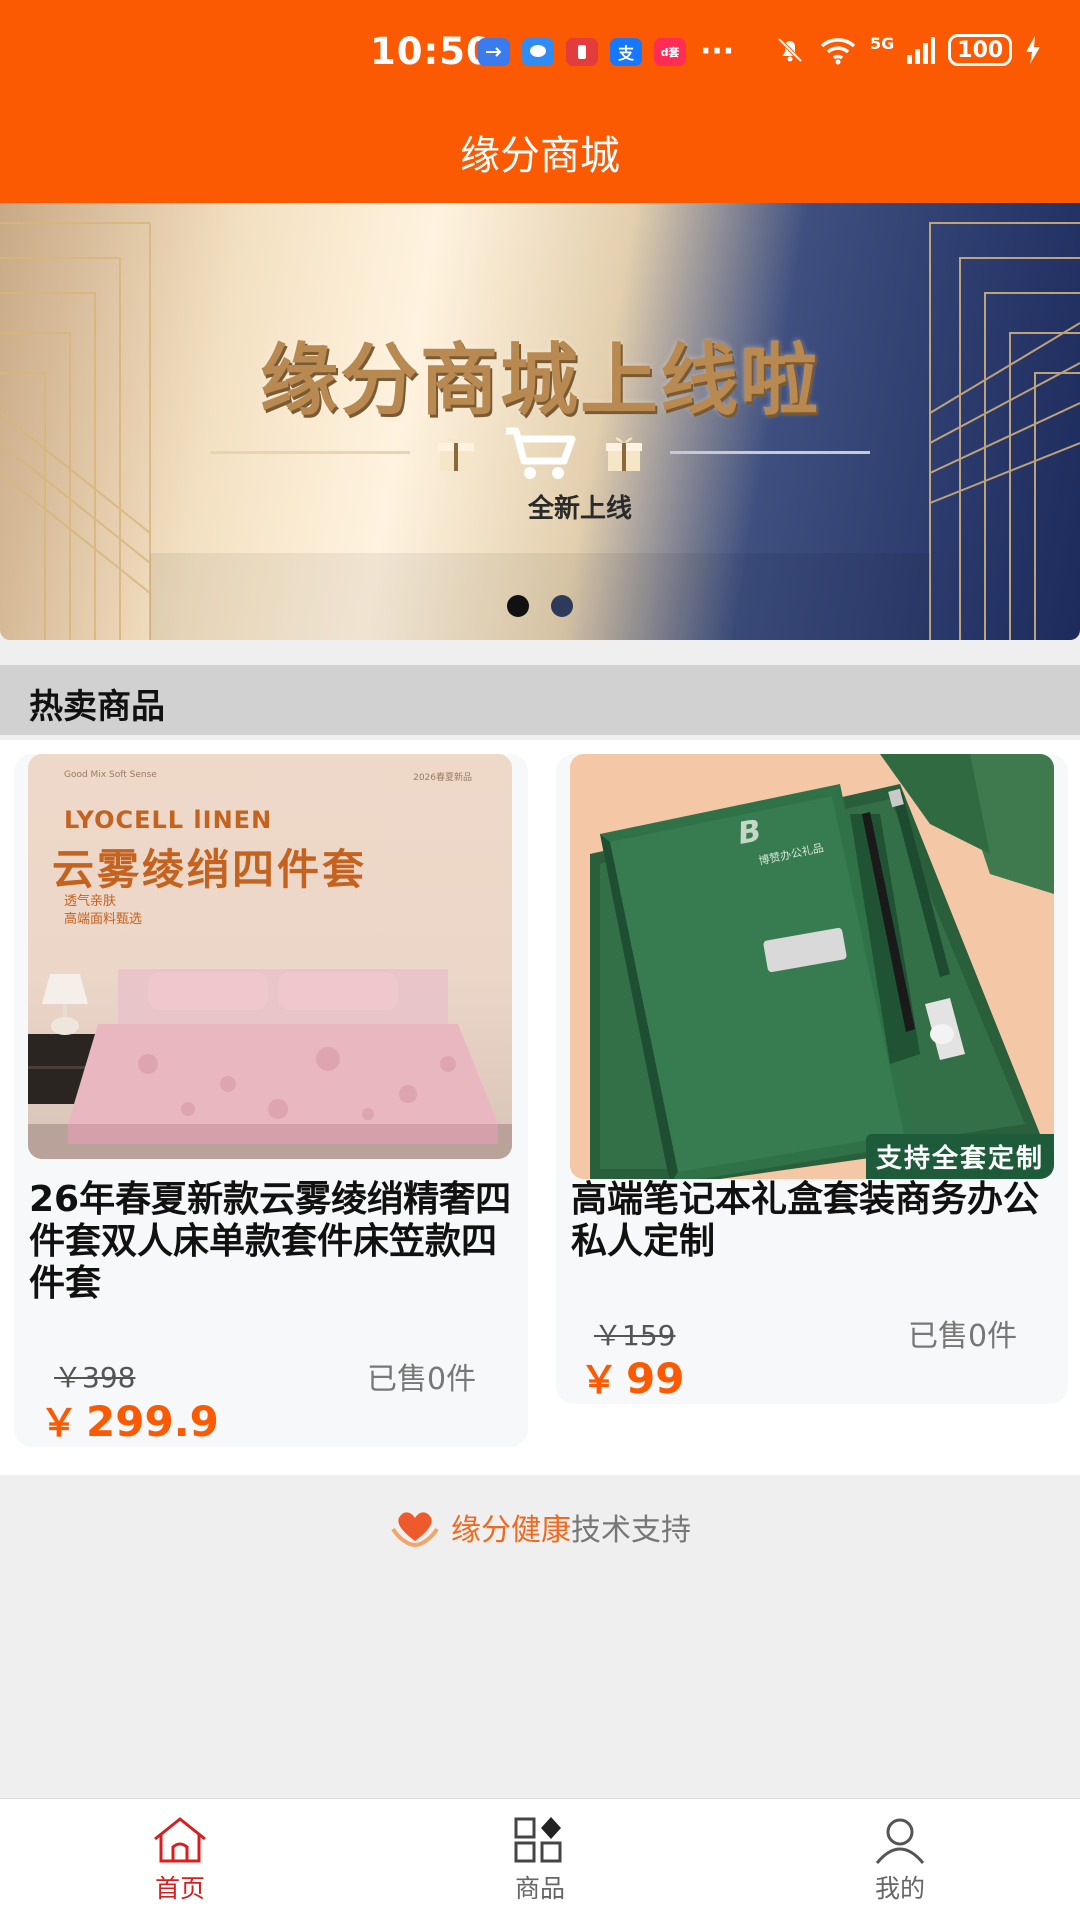 This screenshot has width=1080, height=1920. What do you see at coordinates (180, 1840) in the screenshot?
I see `home-icon` at bounding box center [180, 1840].